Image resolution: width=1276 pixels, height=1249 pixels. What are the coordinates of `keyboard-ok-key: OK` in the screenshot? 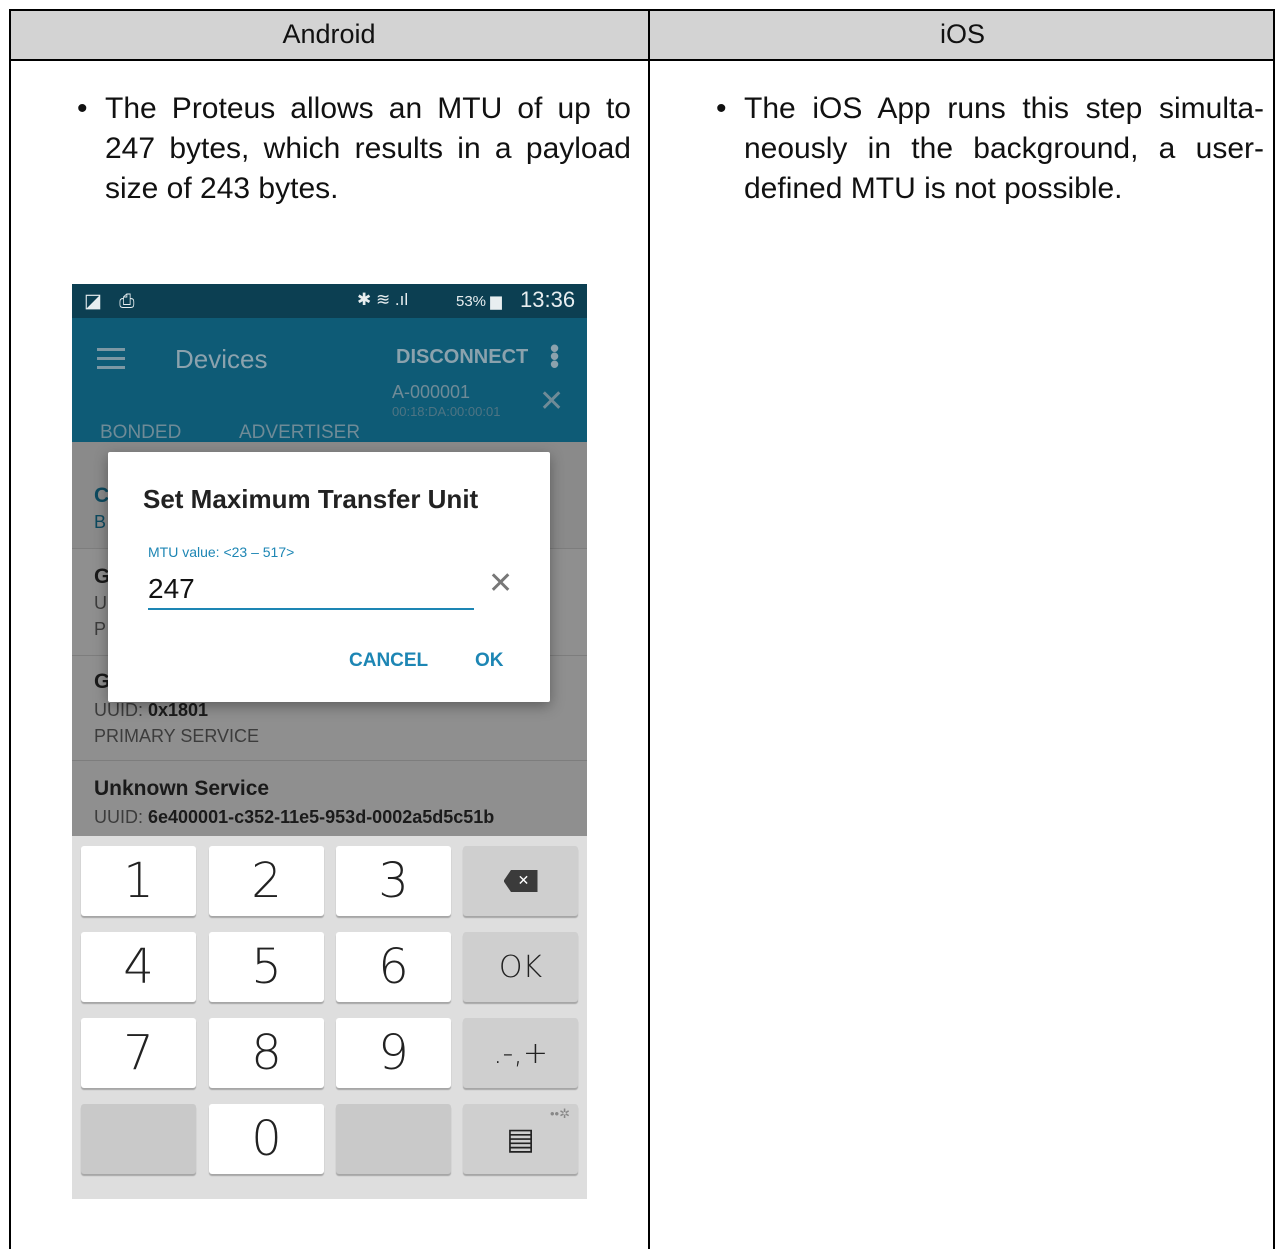 It's located at (520, 967).